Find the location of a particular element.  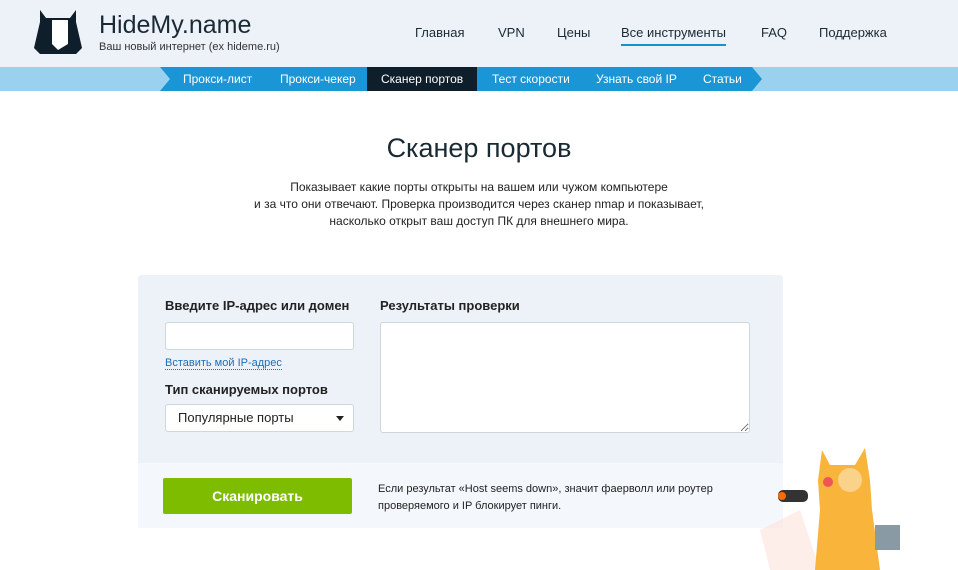

subnav-proxy-checker: Прокси-чекер is located at coordinates (318, 79).